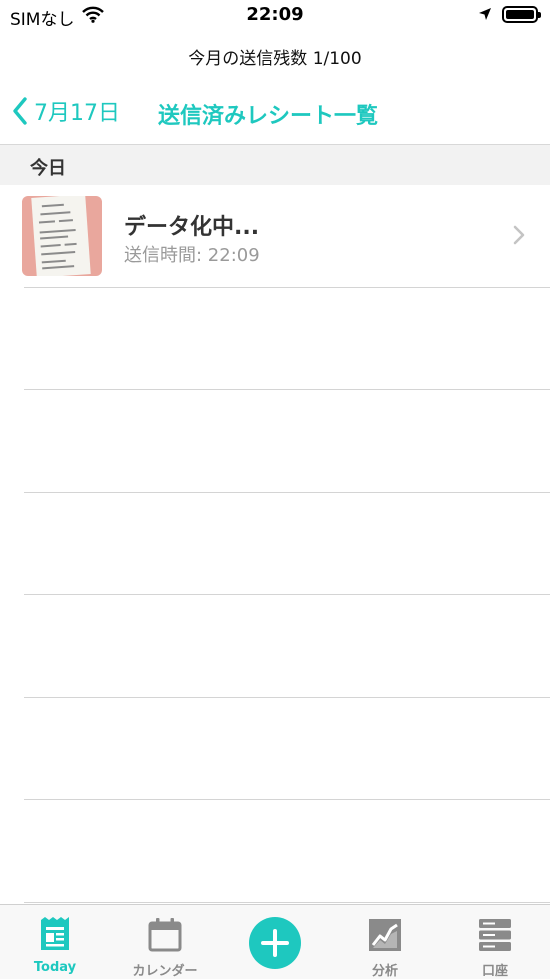 This screenshot has width=550, height=979. I want to click on tab-account: 口座, so click(495, 942).